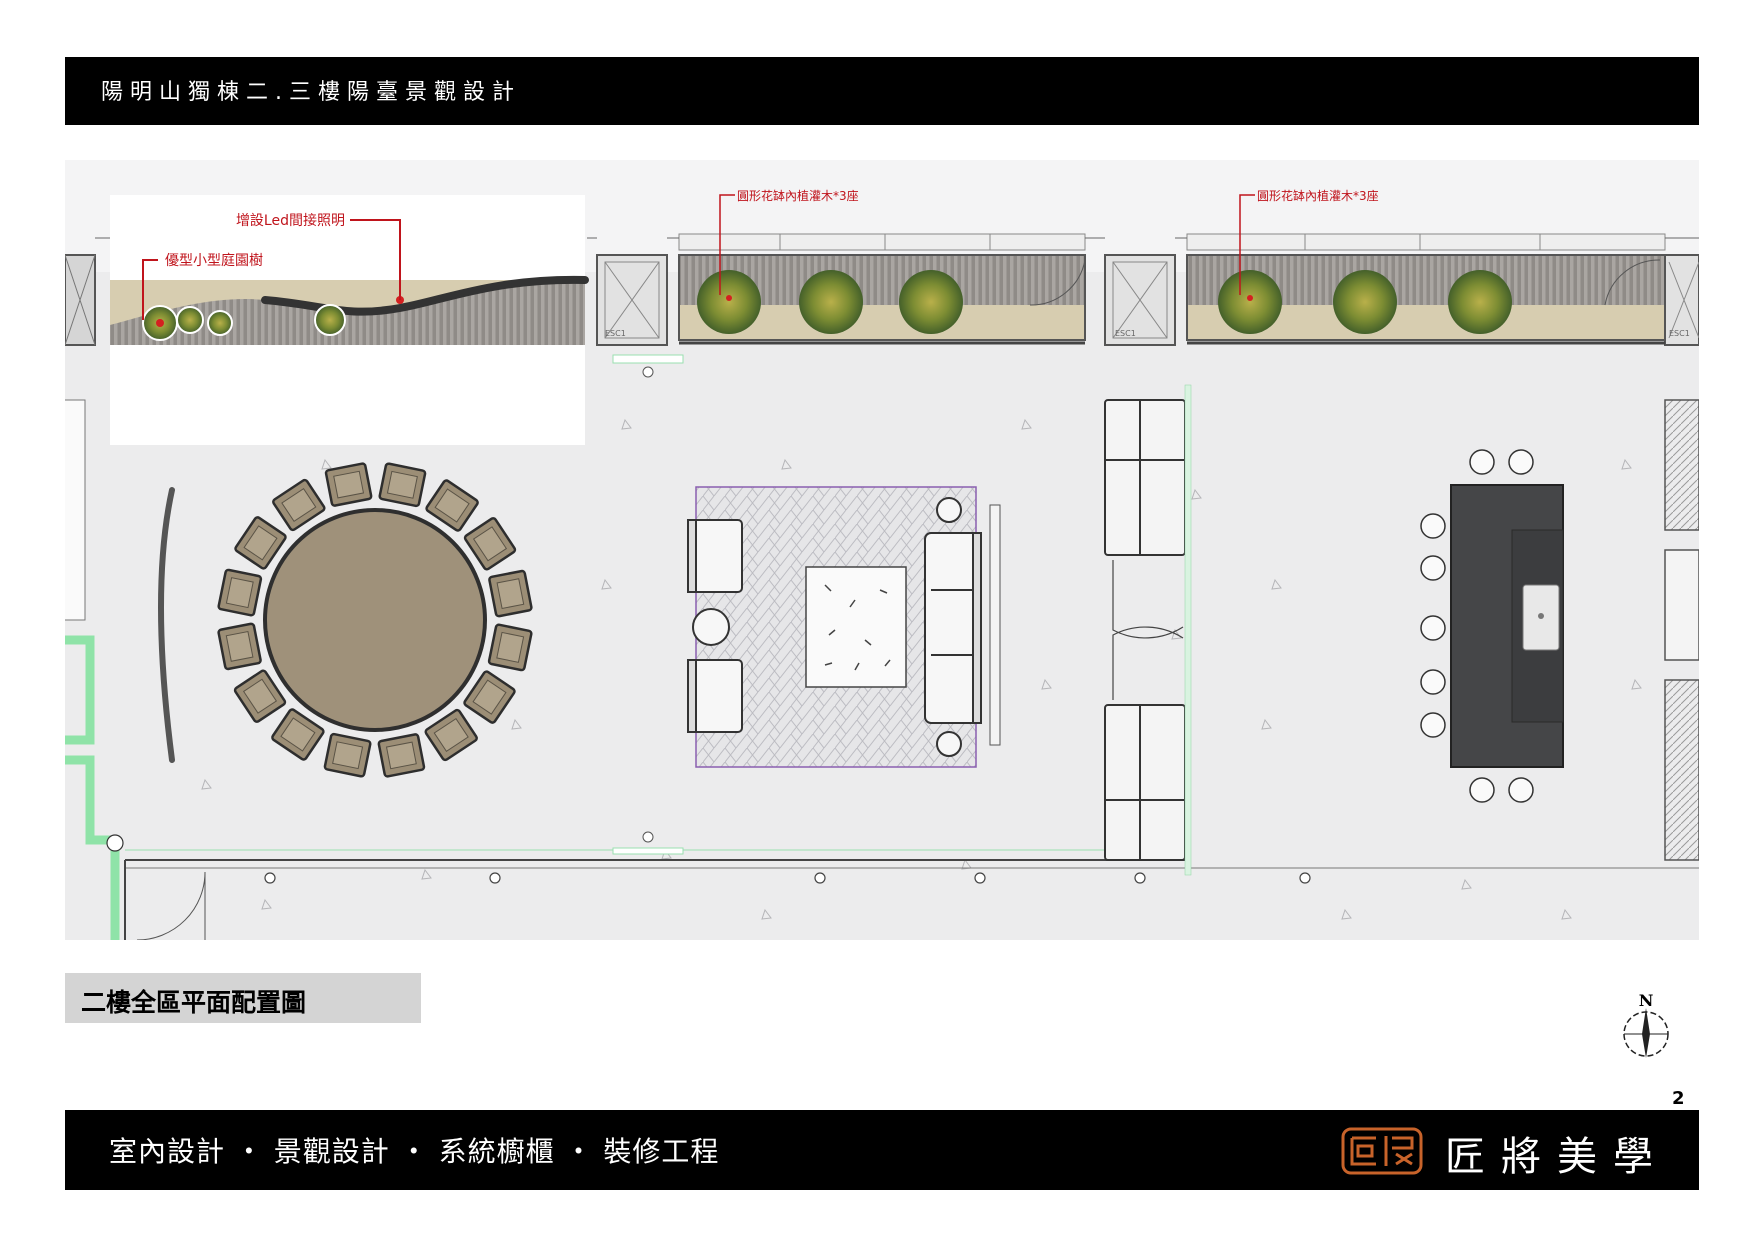 Image resolution: width=1754 pixels, height=1239 pixels. I want to click on compass-label: N, so click(1646, 1000).